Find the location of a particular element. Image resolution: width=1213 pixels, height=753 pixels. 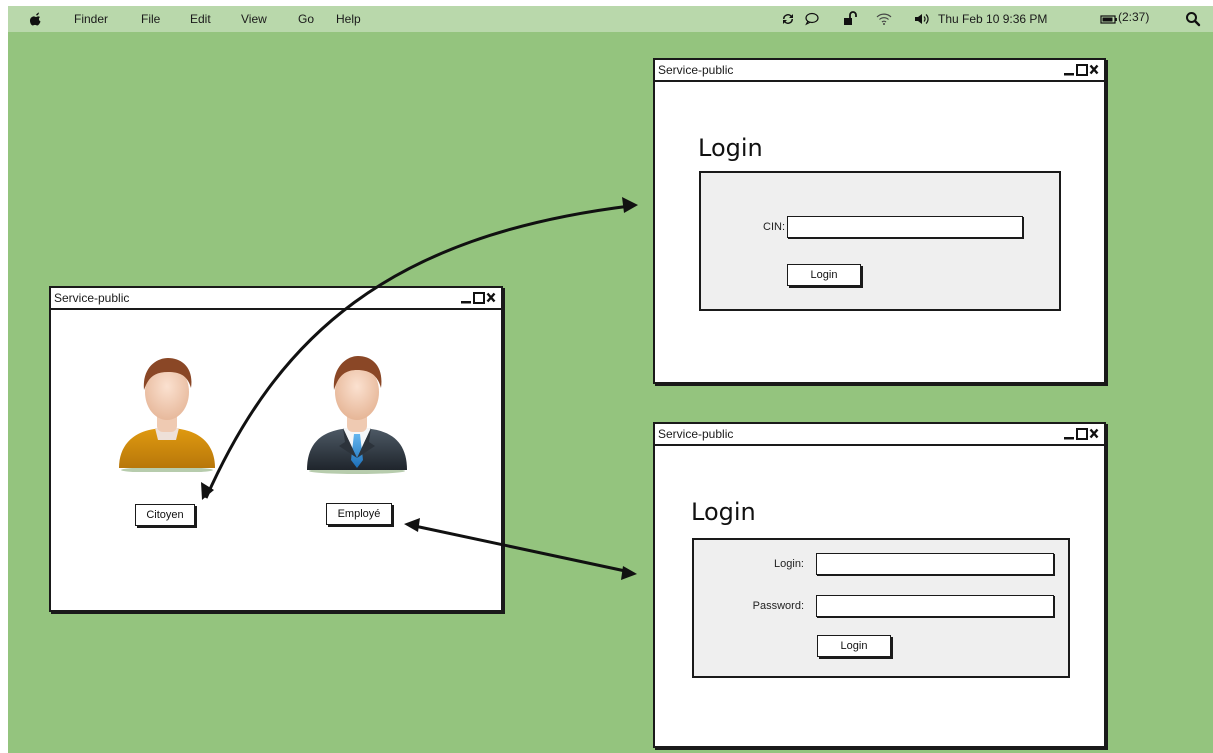

menu-item-edit: Edit is located at coordinates (200, 19).